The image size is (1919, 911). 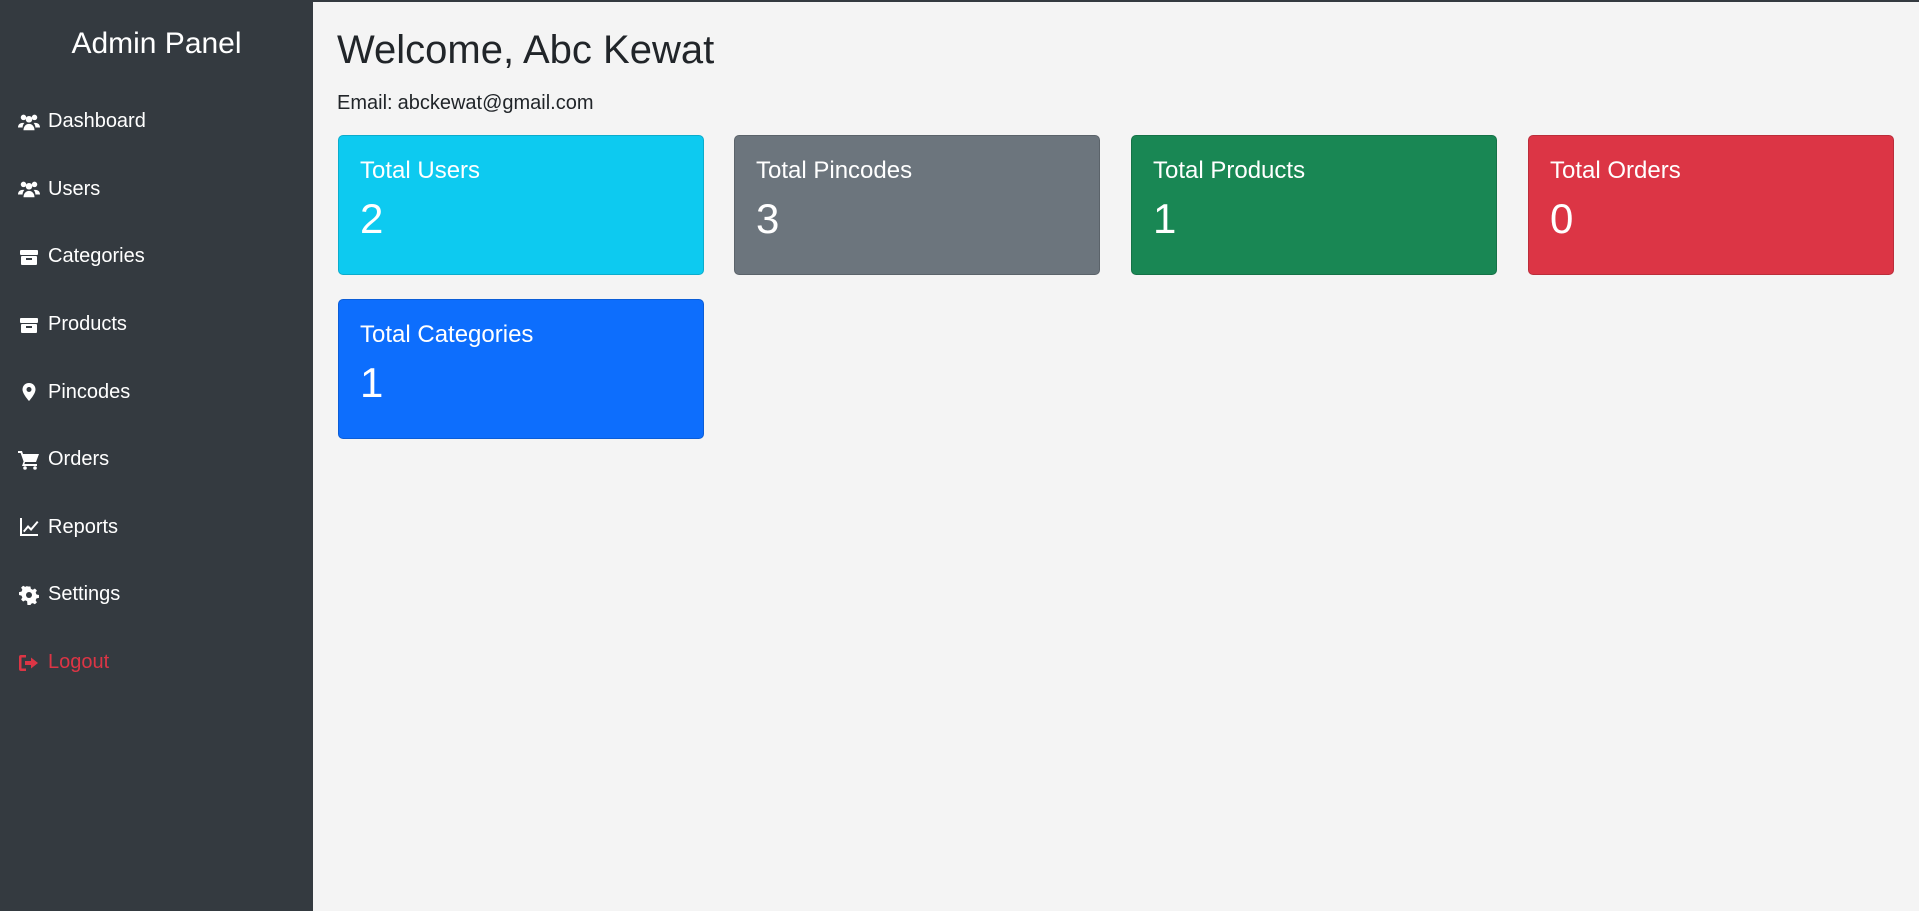 What do you see at coordinates (84, 594) in the screenshot?
I see `sidebar-item-label: Settings` at bounding box center [84, 594].